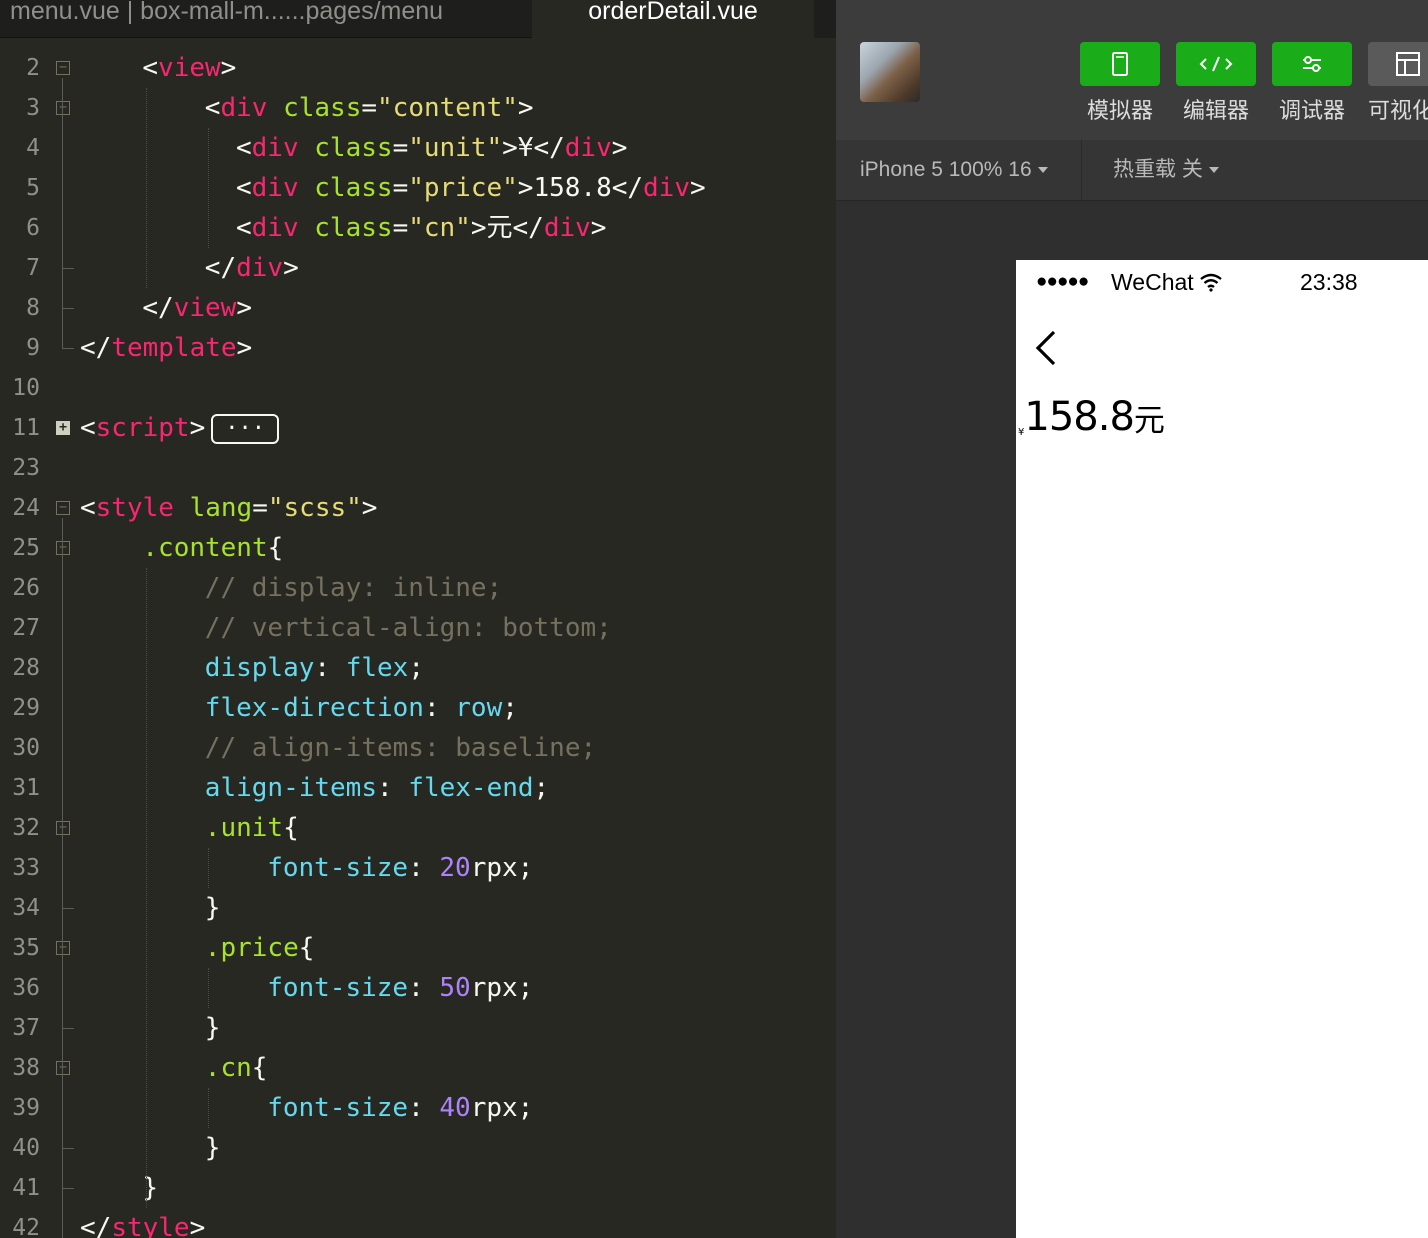 The width and height of the screenshot is (1428, 1238). What do you see at coordinates (26, 548) in the screenshot?
I see `line-number: 25` at bounding box center [26, 548].